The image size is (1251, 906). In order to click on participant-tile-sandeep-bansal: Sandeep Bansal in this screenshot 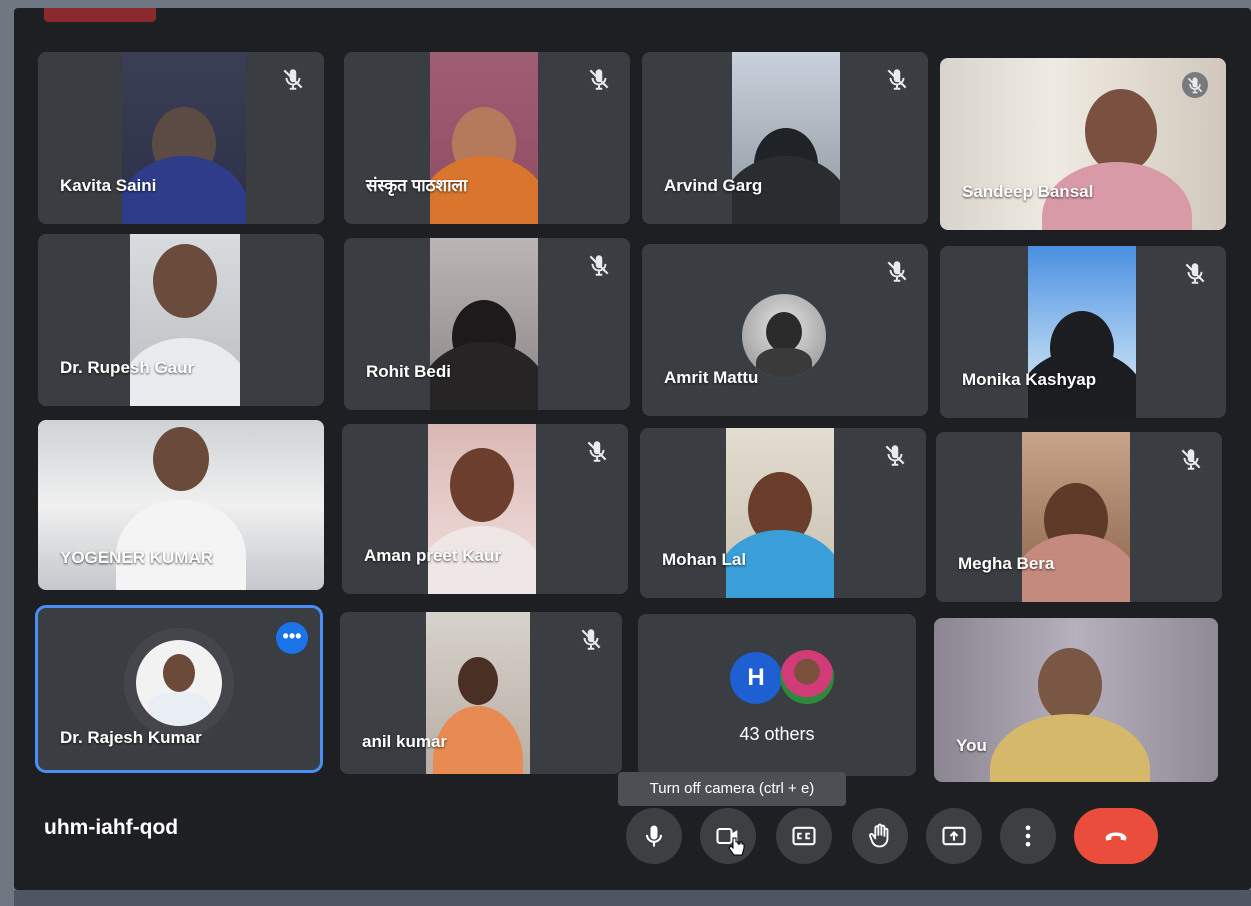, I will do `click(1083, 144)`.